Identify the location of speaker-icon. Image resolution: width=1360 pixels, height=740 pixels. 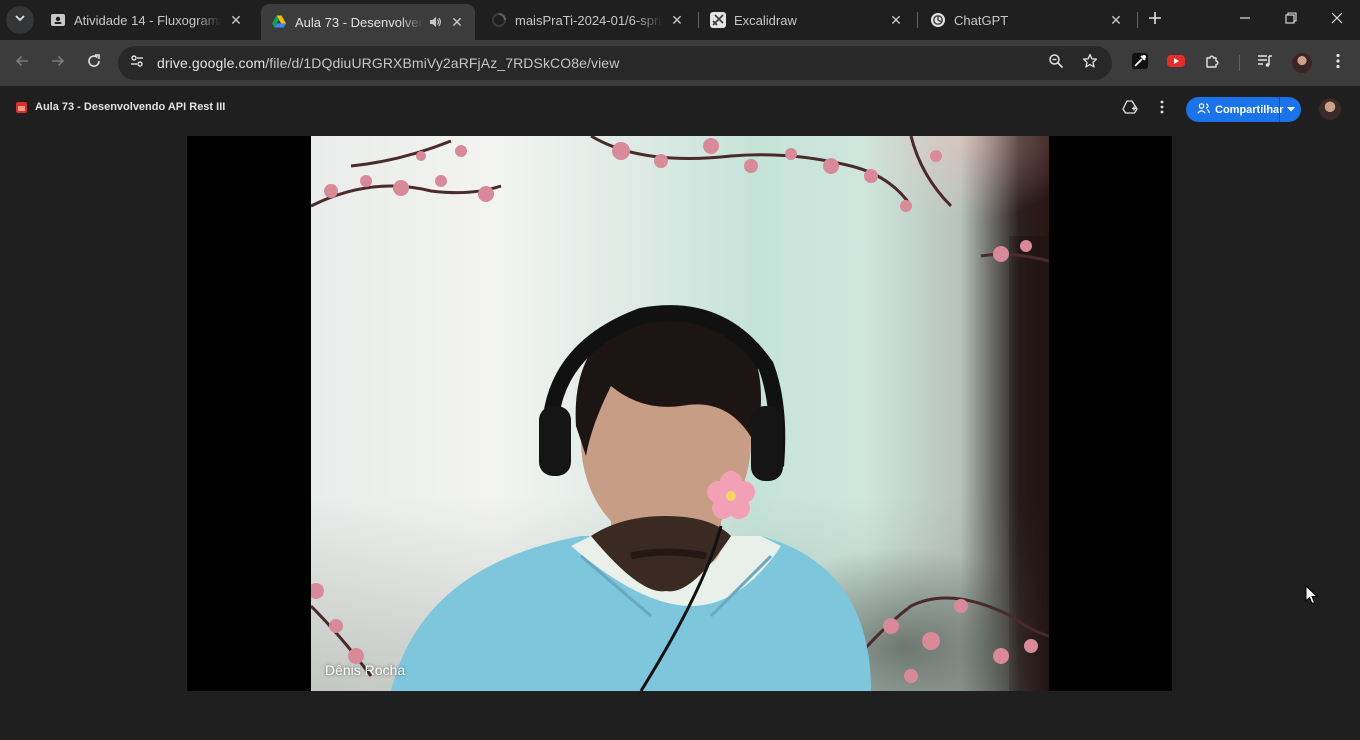
(435, 22).